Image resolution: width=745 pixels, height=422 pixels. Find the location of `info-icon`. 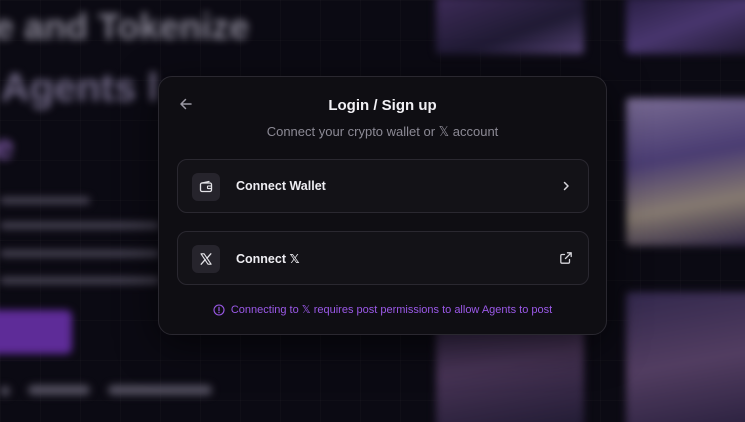

info-icon is located at coordinates (219, 309).